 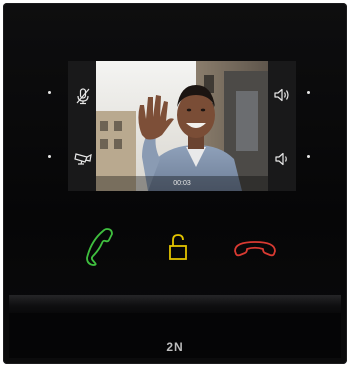 What do you see at coordinates (49, 92) in the screenshot?
I see `indicator-dot-left-top` at bounding box center [49, 92].